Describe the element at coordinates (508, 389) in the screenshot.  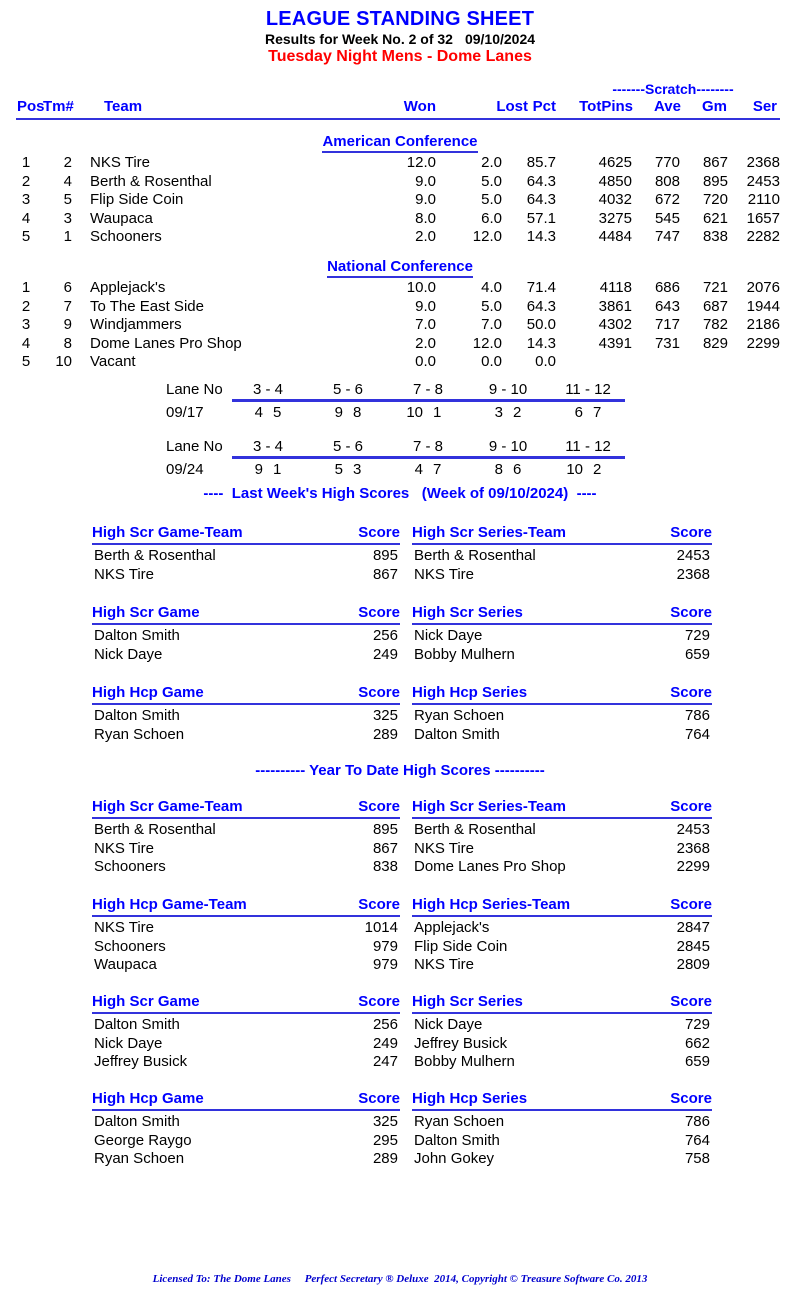
I see `lane-pair-header: 9 - 10` at that location.